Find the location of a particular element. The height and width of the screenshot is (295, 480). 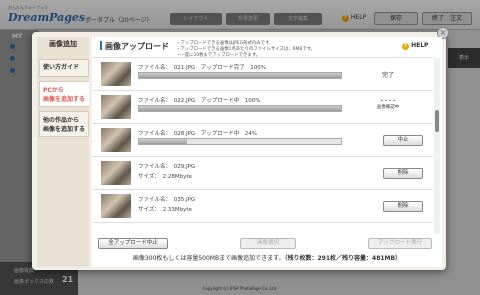

sidebar-item-other-works: 他の作品から 画像を追加する is located at coordinates (64, 124).